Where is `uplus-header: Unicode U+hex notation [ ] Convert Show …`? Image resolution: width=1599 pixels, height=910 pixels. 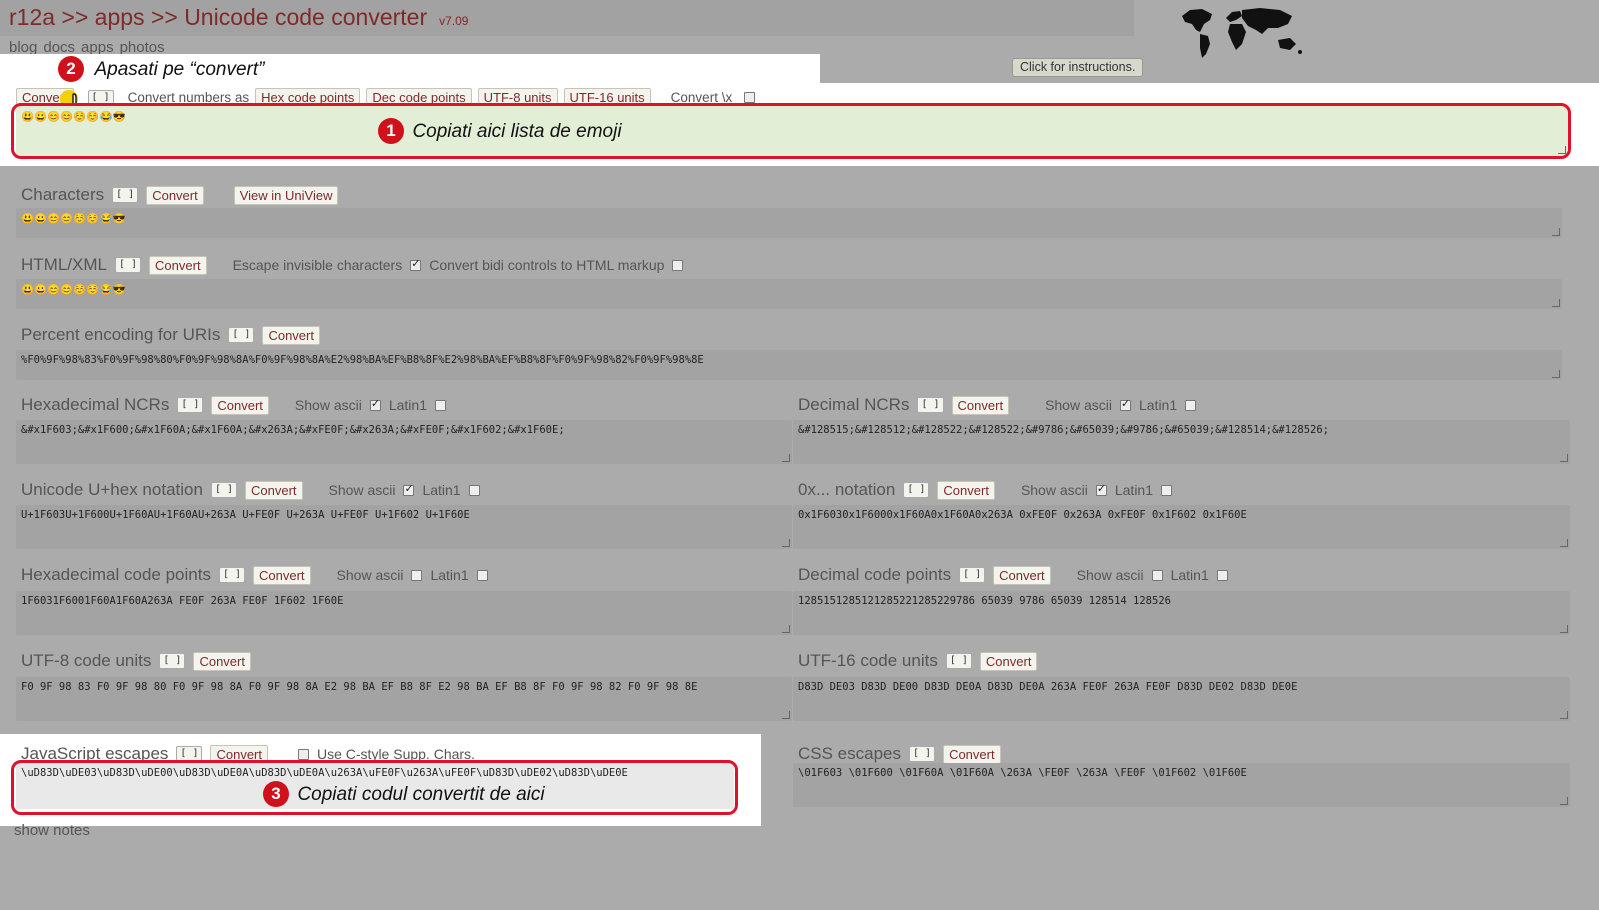 uplus-header: Unicode U+hex notation [ ] Convert Show … is located at coordinates (250, 490).